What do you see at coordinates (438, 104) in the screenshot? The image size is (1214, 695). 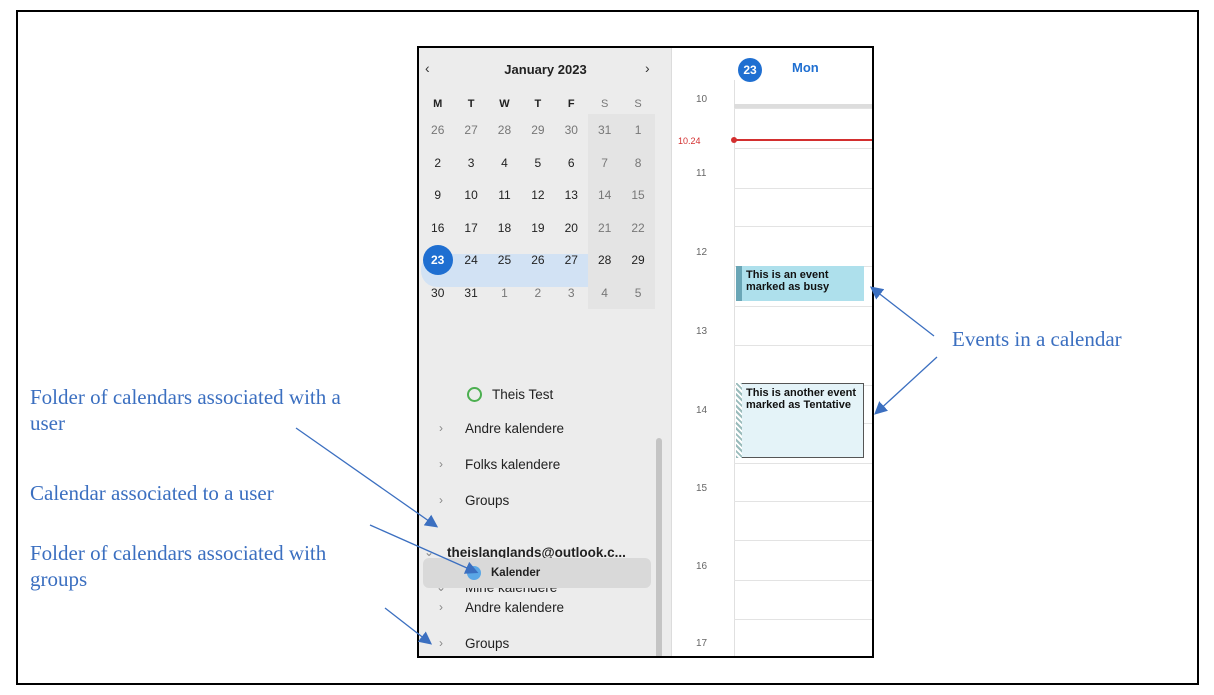 I see `weekday-label: M` at bounding box center [438, 104].